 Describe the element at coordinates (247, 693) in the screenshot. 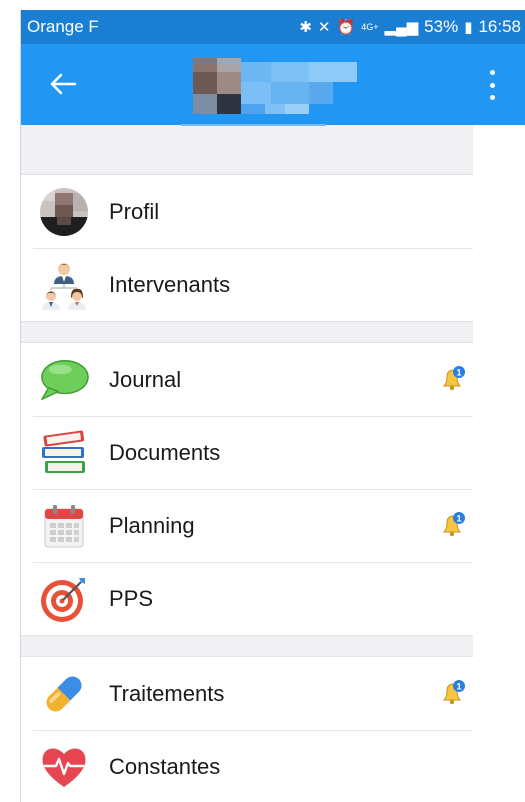

I see `menu-item-traitements: Traitements 1` at that location.